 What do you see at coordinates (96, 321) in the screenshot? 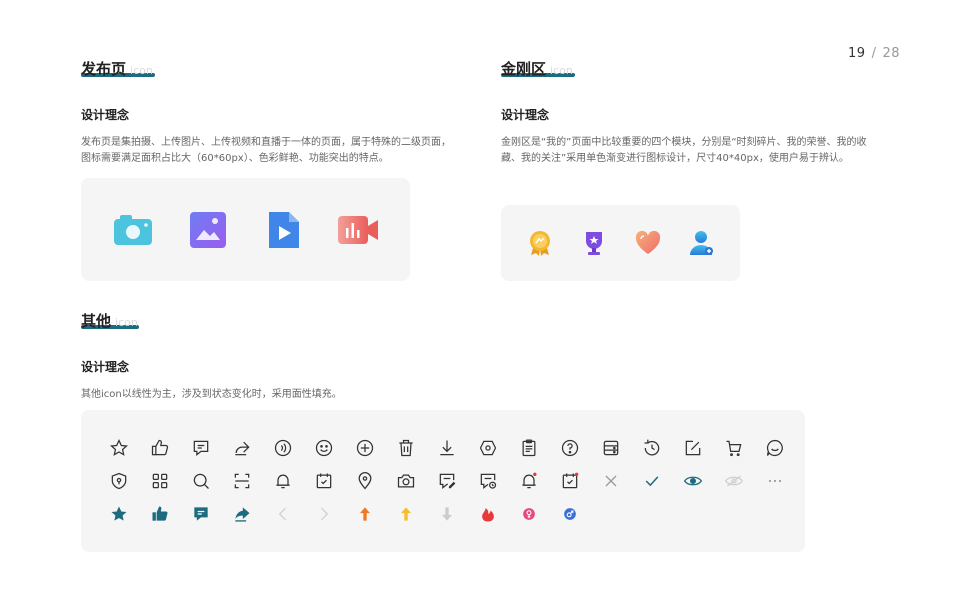
I see `others-title-text: 其他` at bounding box center [96, 321].